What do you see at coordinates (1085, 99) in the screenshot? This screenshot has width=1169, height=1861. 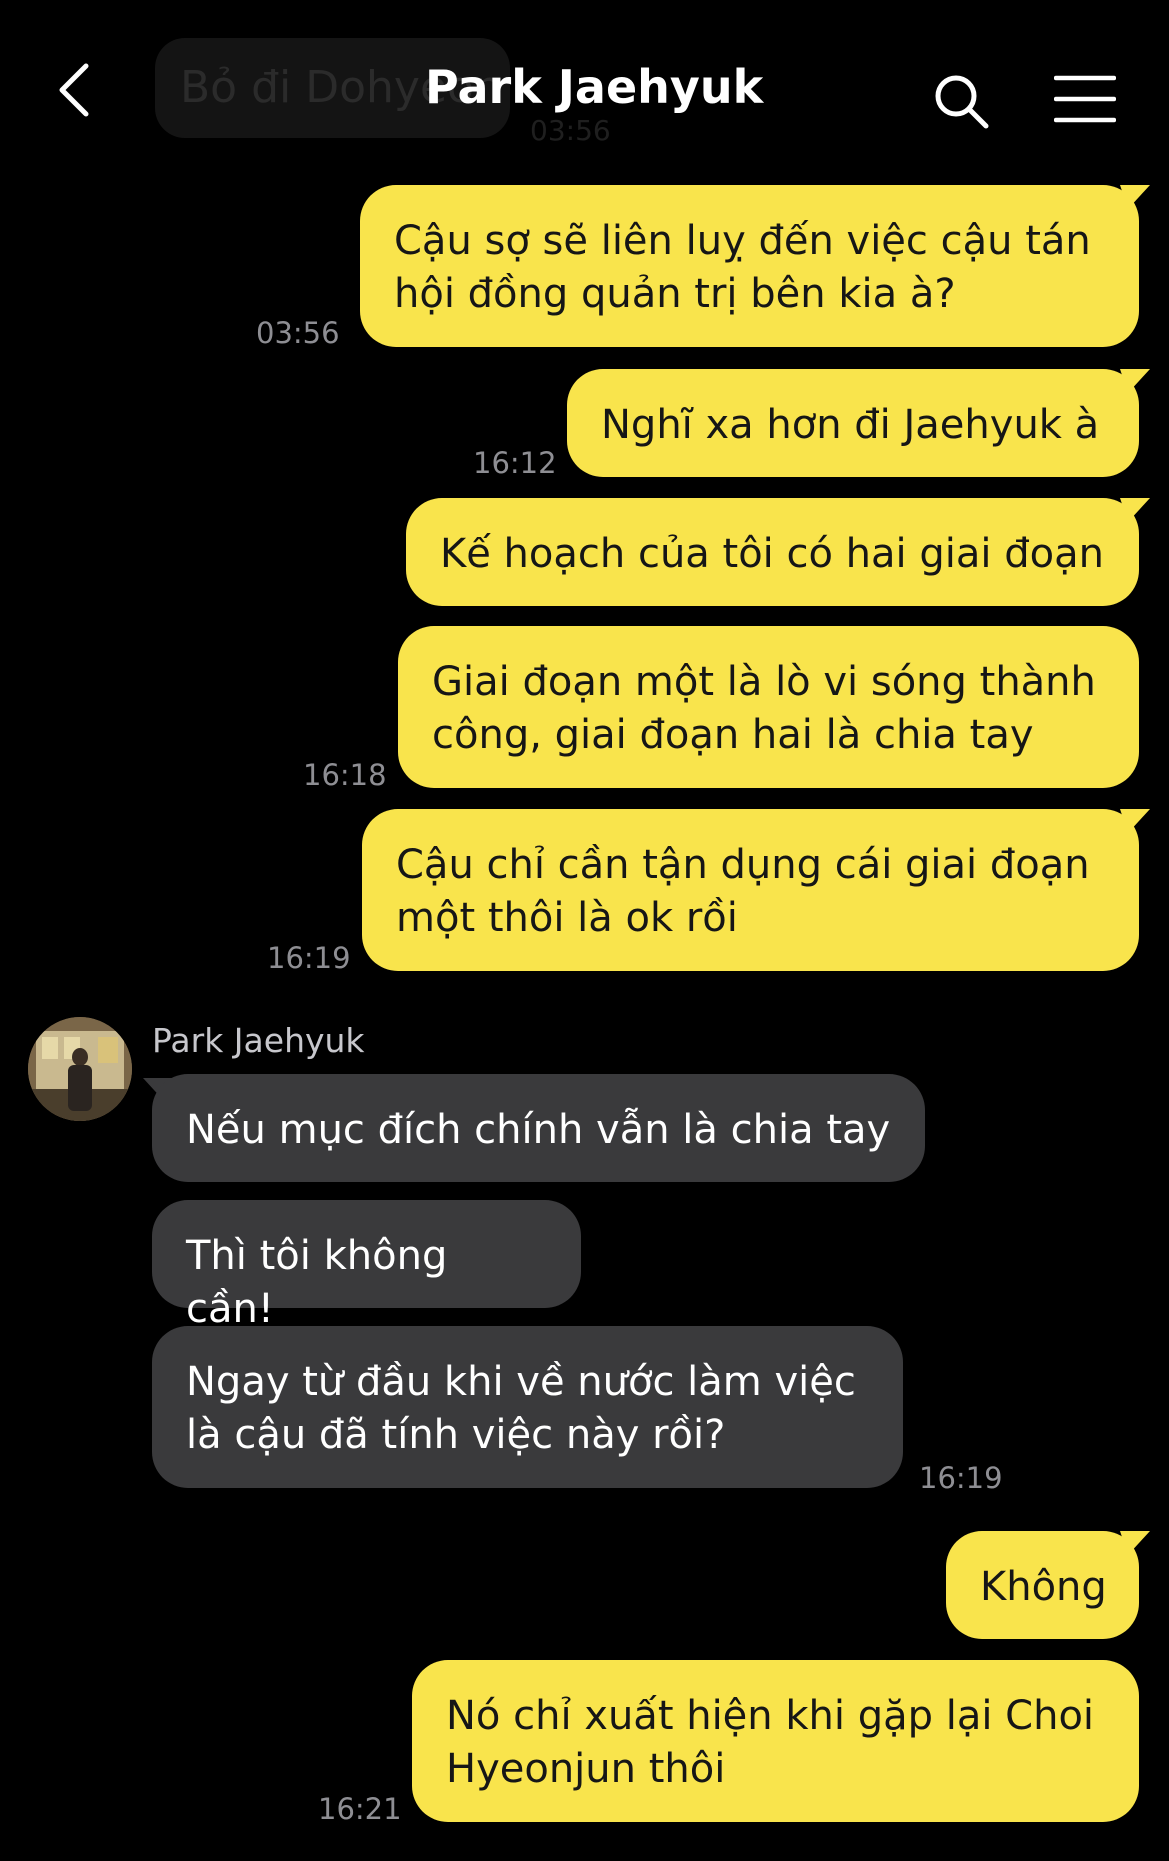 I see `menu-icon` at bounding box center [1085, 99].